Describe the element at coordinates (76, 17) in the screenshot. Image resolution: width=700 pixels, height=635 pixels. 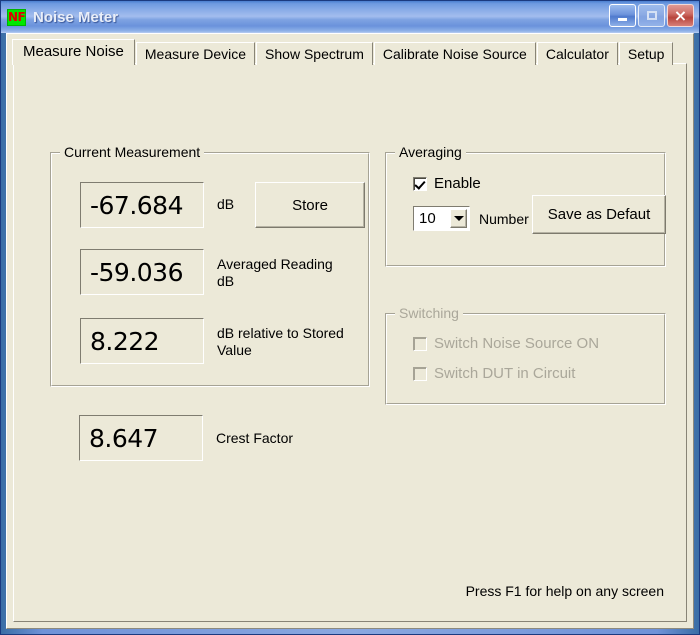
I see `window-title: Noise Meter` at that location.